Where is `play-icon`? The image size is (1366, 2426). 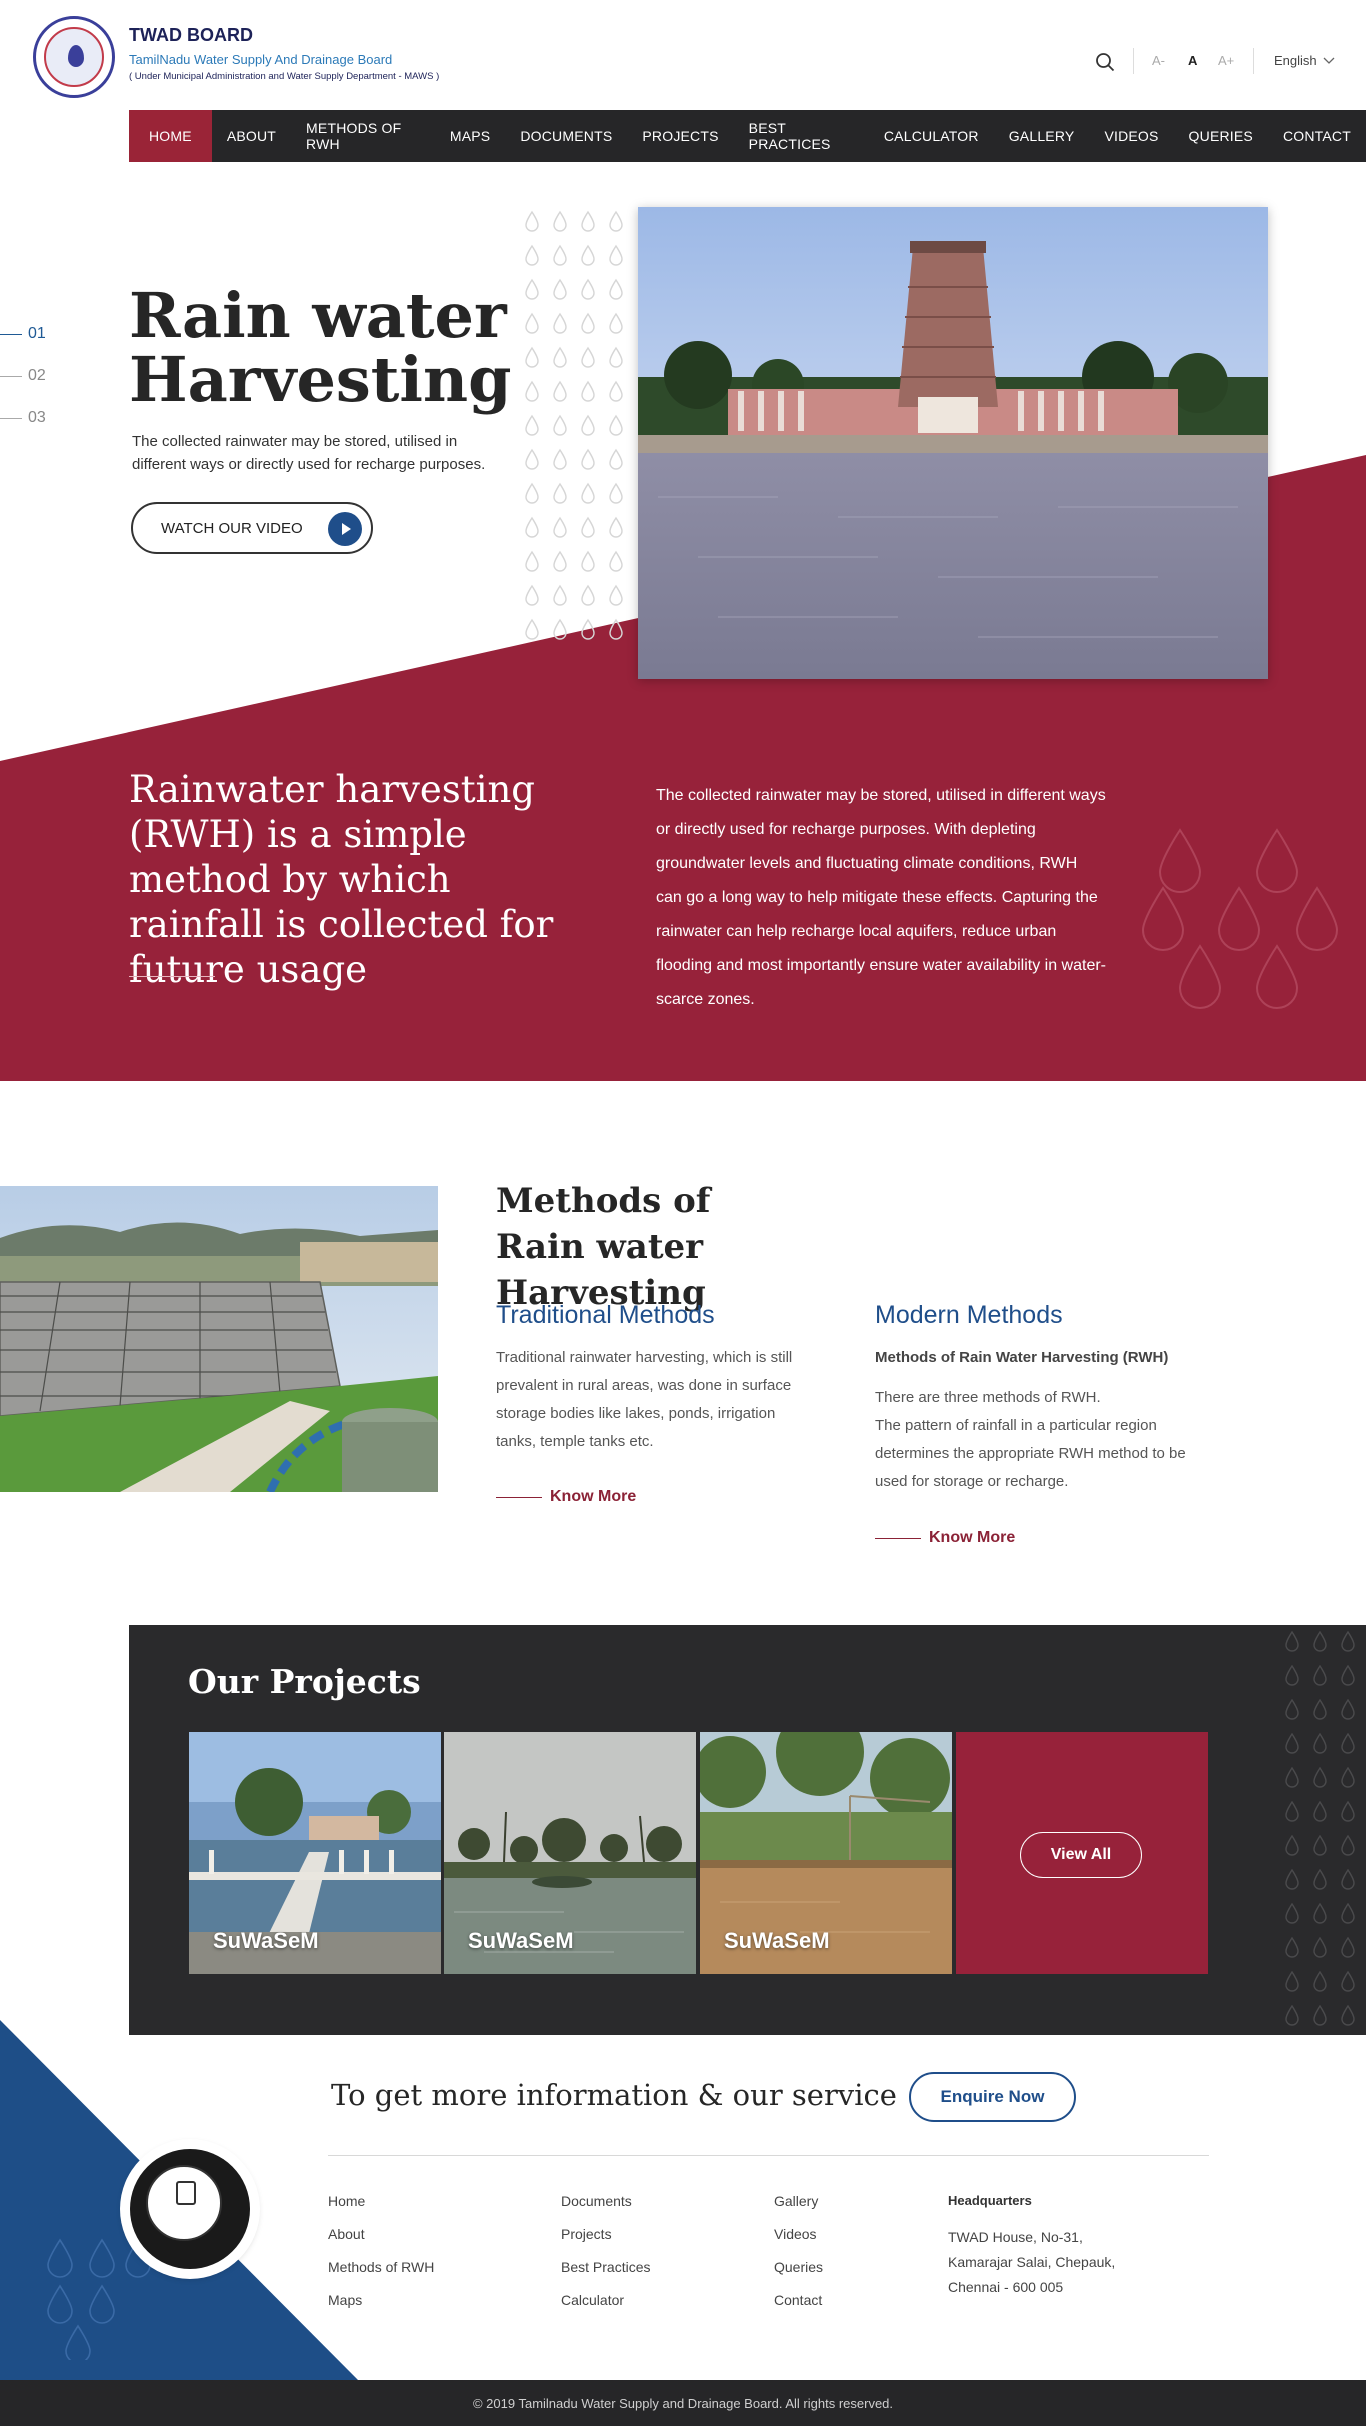
play-icon is located at coordinates (345, 529).